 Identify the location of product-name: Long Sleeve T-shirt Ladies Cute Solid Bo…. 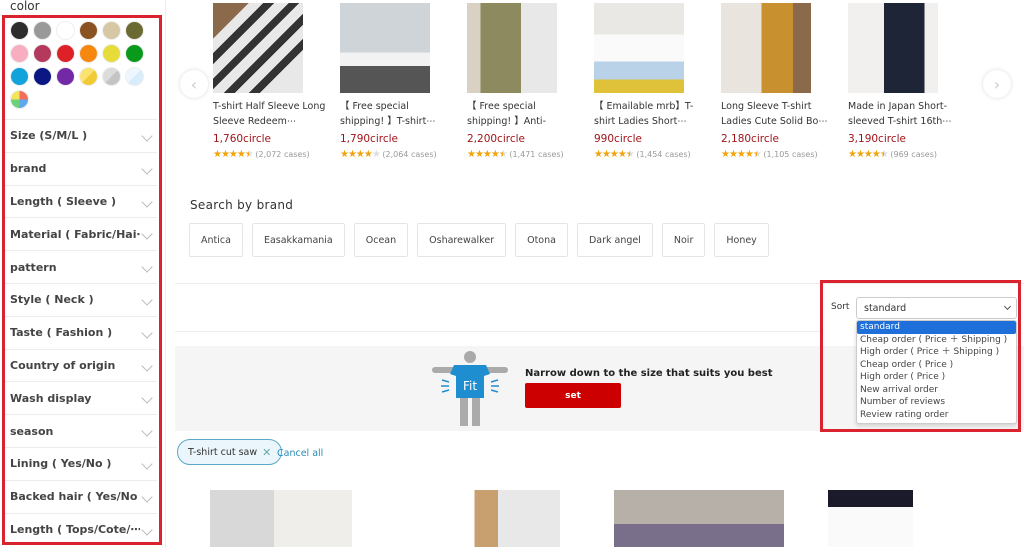
(778, 114).